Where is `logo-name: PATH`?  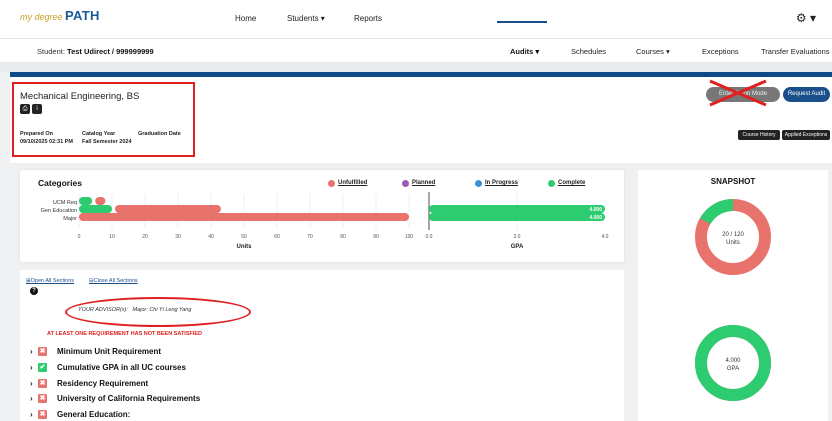
logo-name: PATH is located at coordinates (82, 15).